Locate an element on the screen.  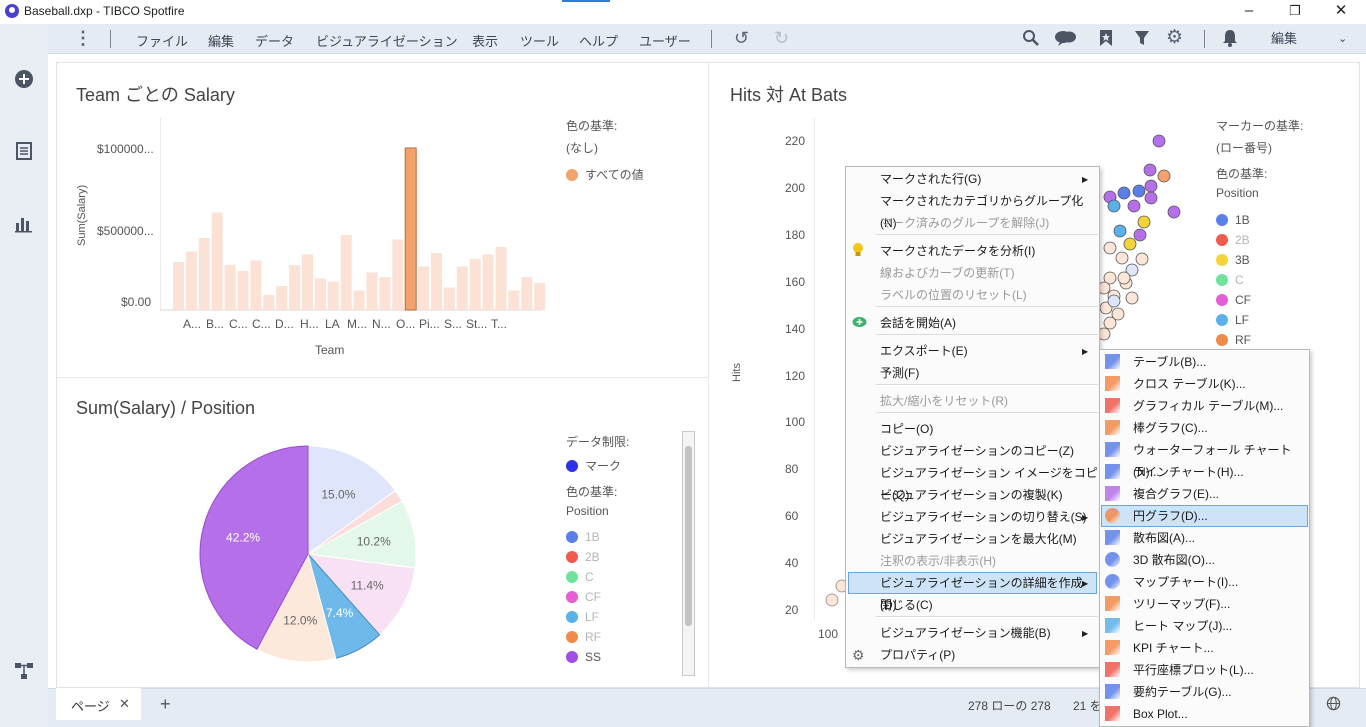
context-menu-item: マーク済みのグループを解除(J) is located at coordinates (964, 223).